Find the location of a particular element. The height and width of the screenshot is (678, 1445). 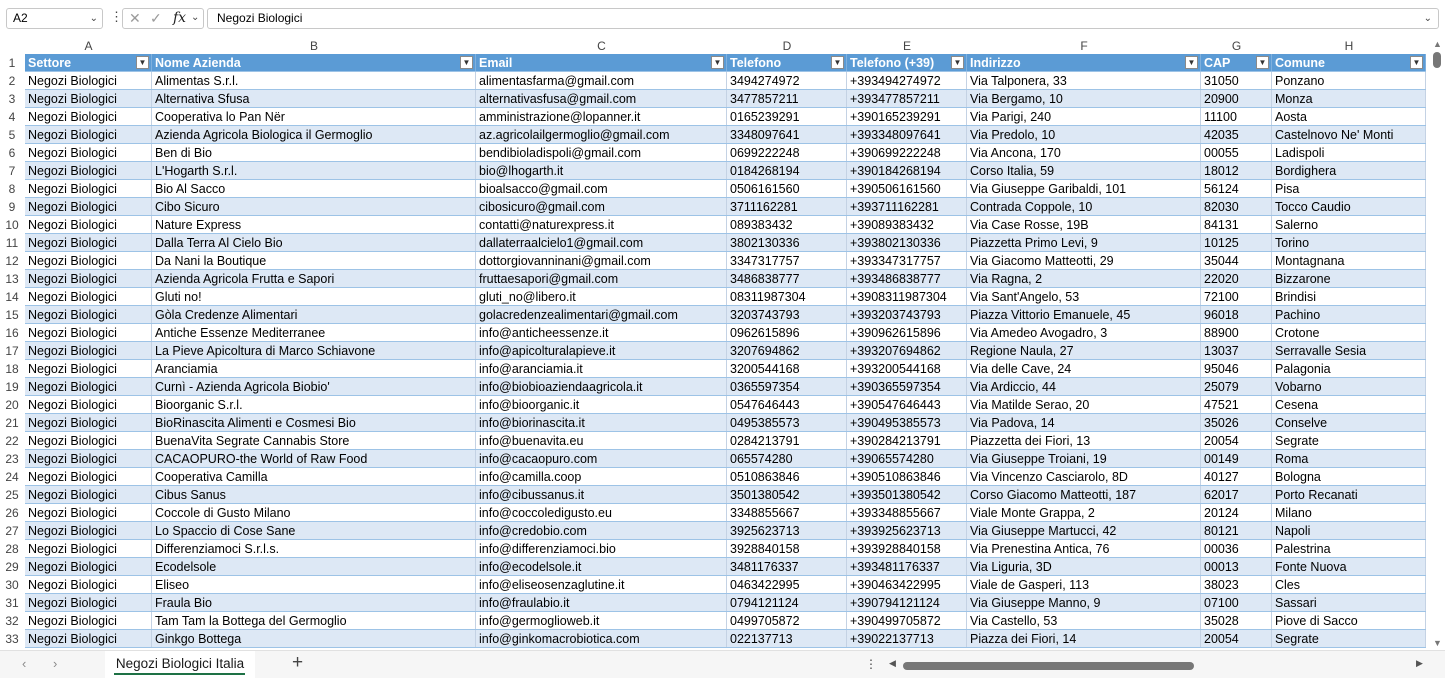

table-cell: 0699222248 is located at coordinates (787, 153).